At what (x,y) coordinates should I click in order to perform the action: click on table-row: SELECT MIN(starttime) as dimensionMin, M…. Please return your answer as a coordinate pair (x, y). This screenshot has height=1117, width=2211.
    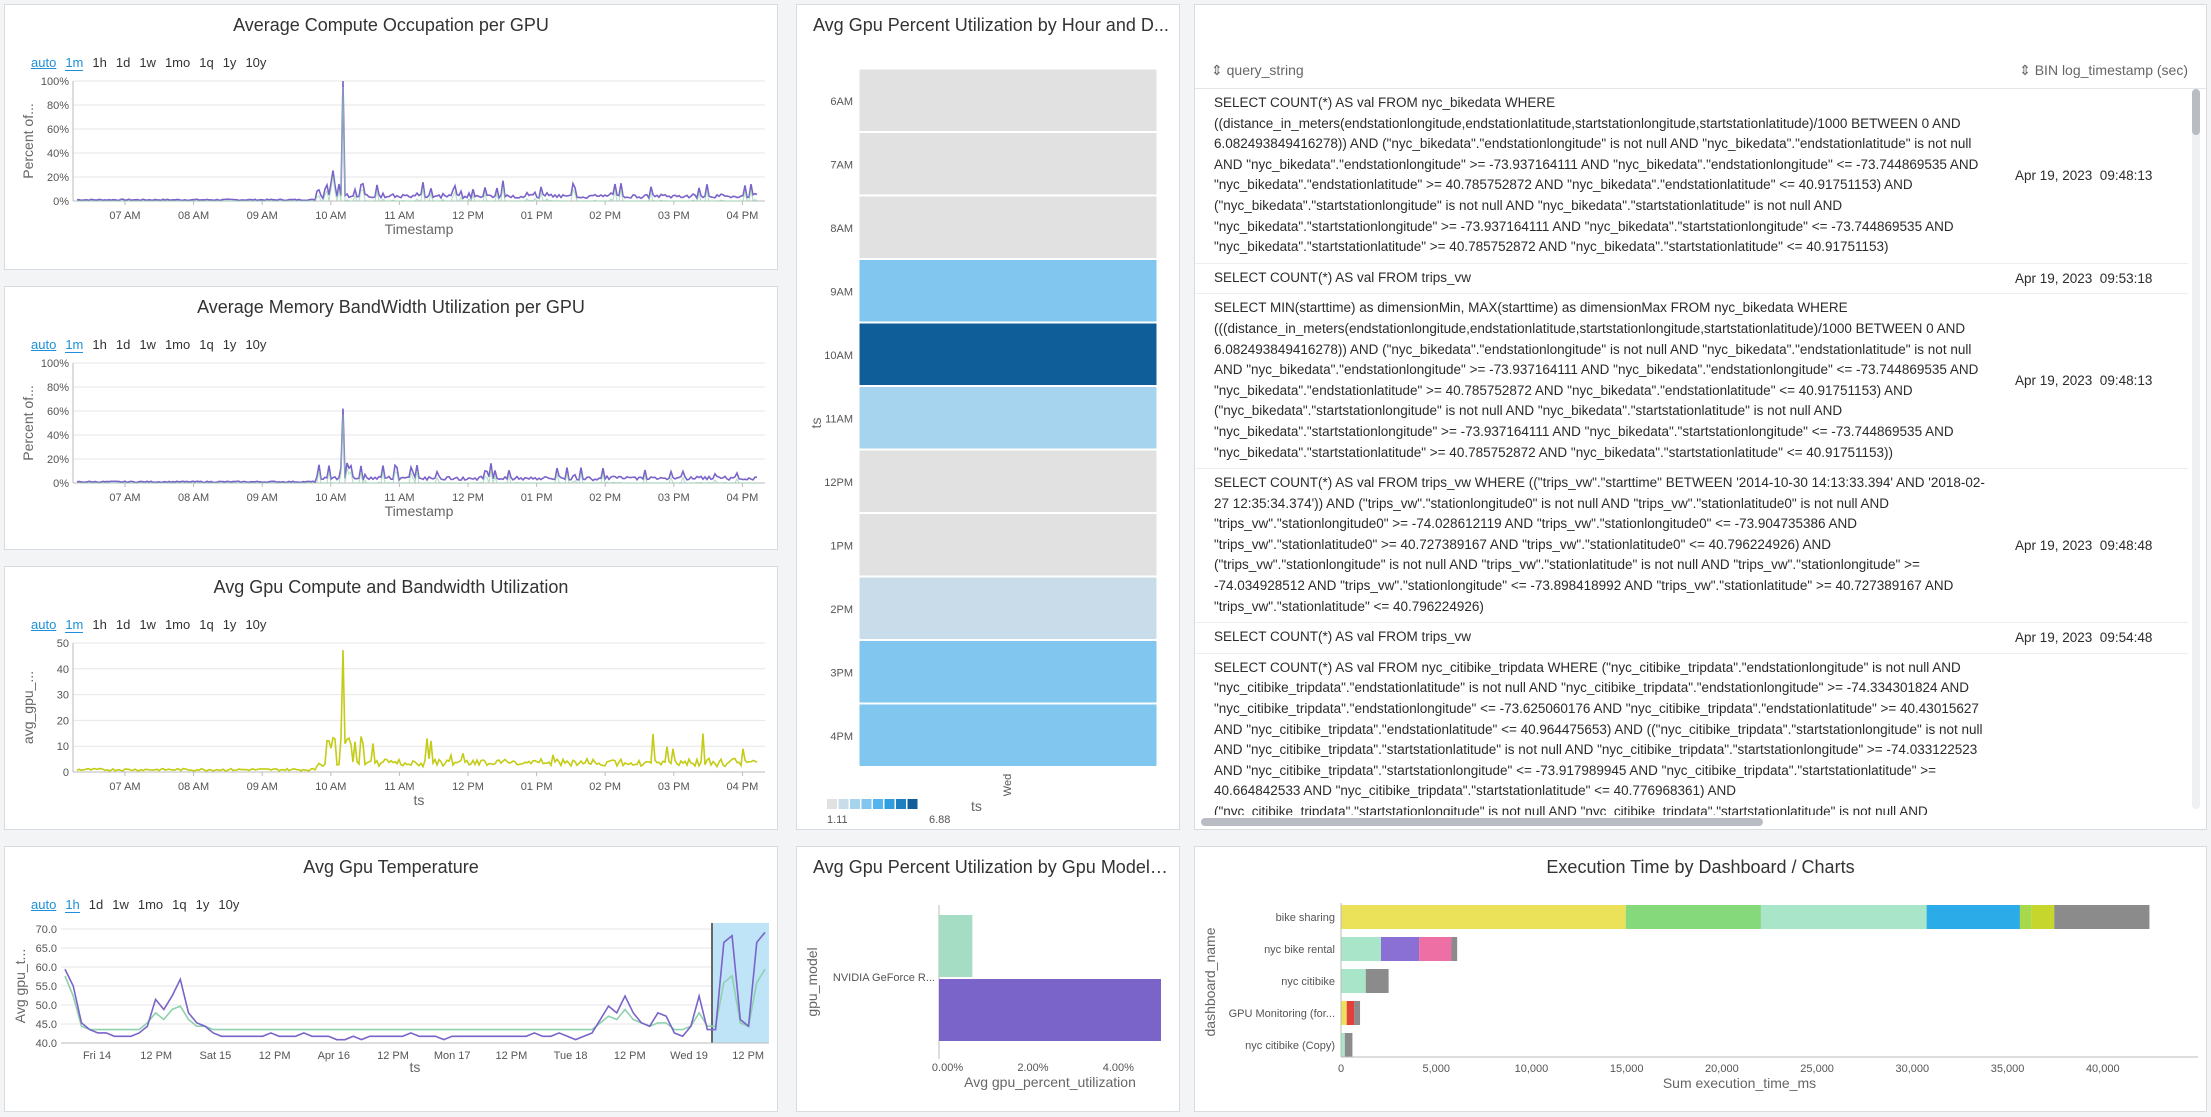
    Looking at the image, I should click on (1691, 382).